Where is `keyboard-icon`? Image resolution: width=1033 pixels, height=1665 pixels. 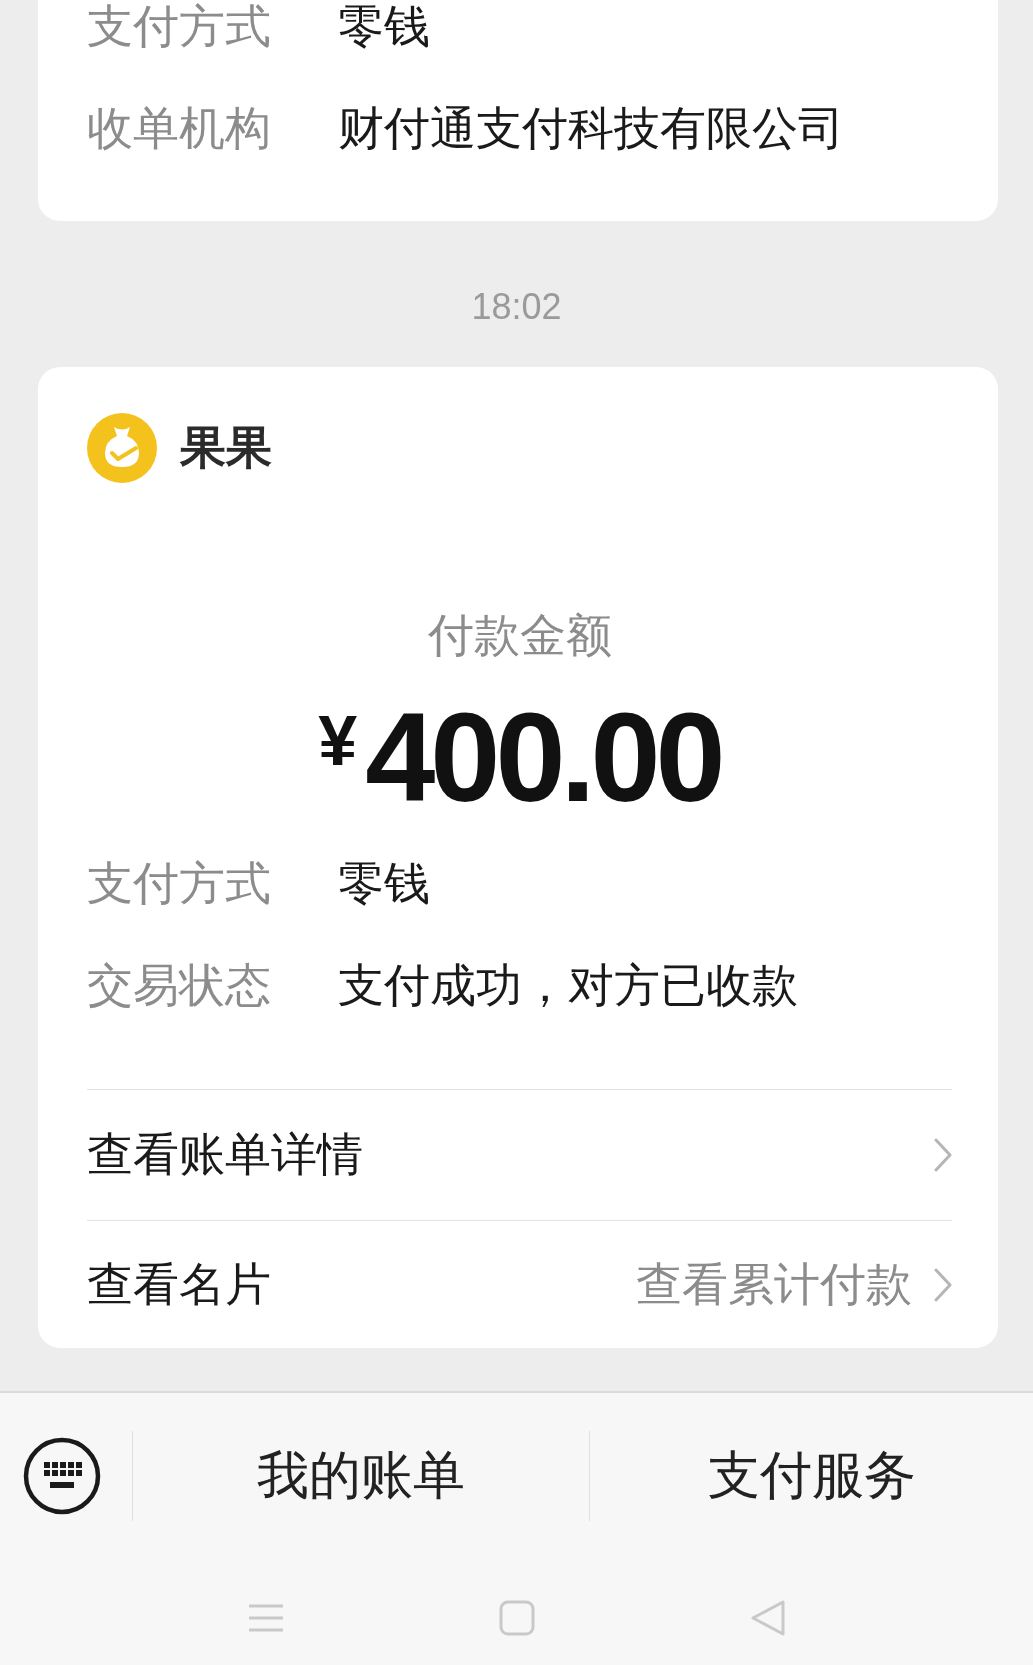
keyboard-icon is located at coordinates (62, 1476).